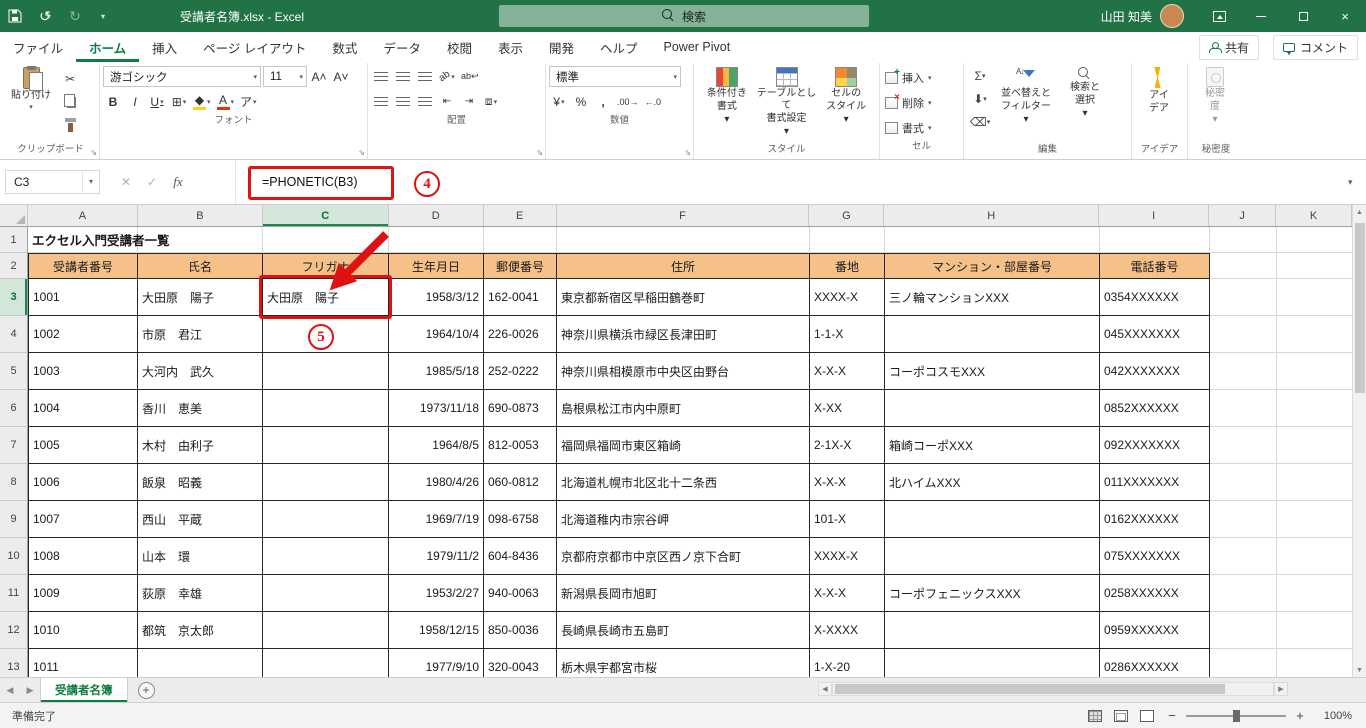 This screenshot has height=728, width=1366. I want to click on column-header-E: E, so click(520, 215).